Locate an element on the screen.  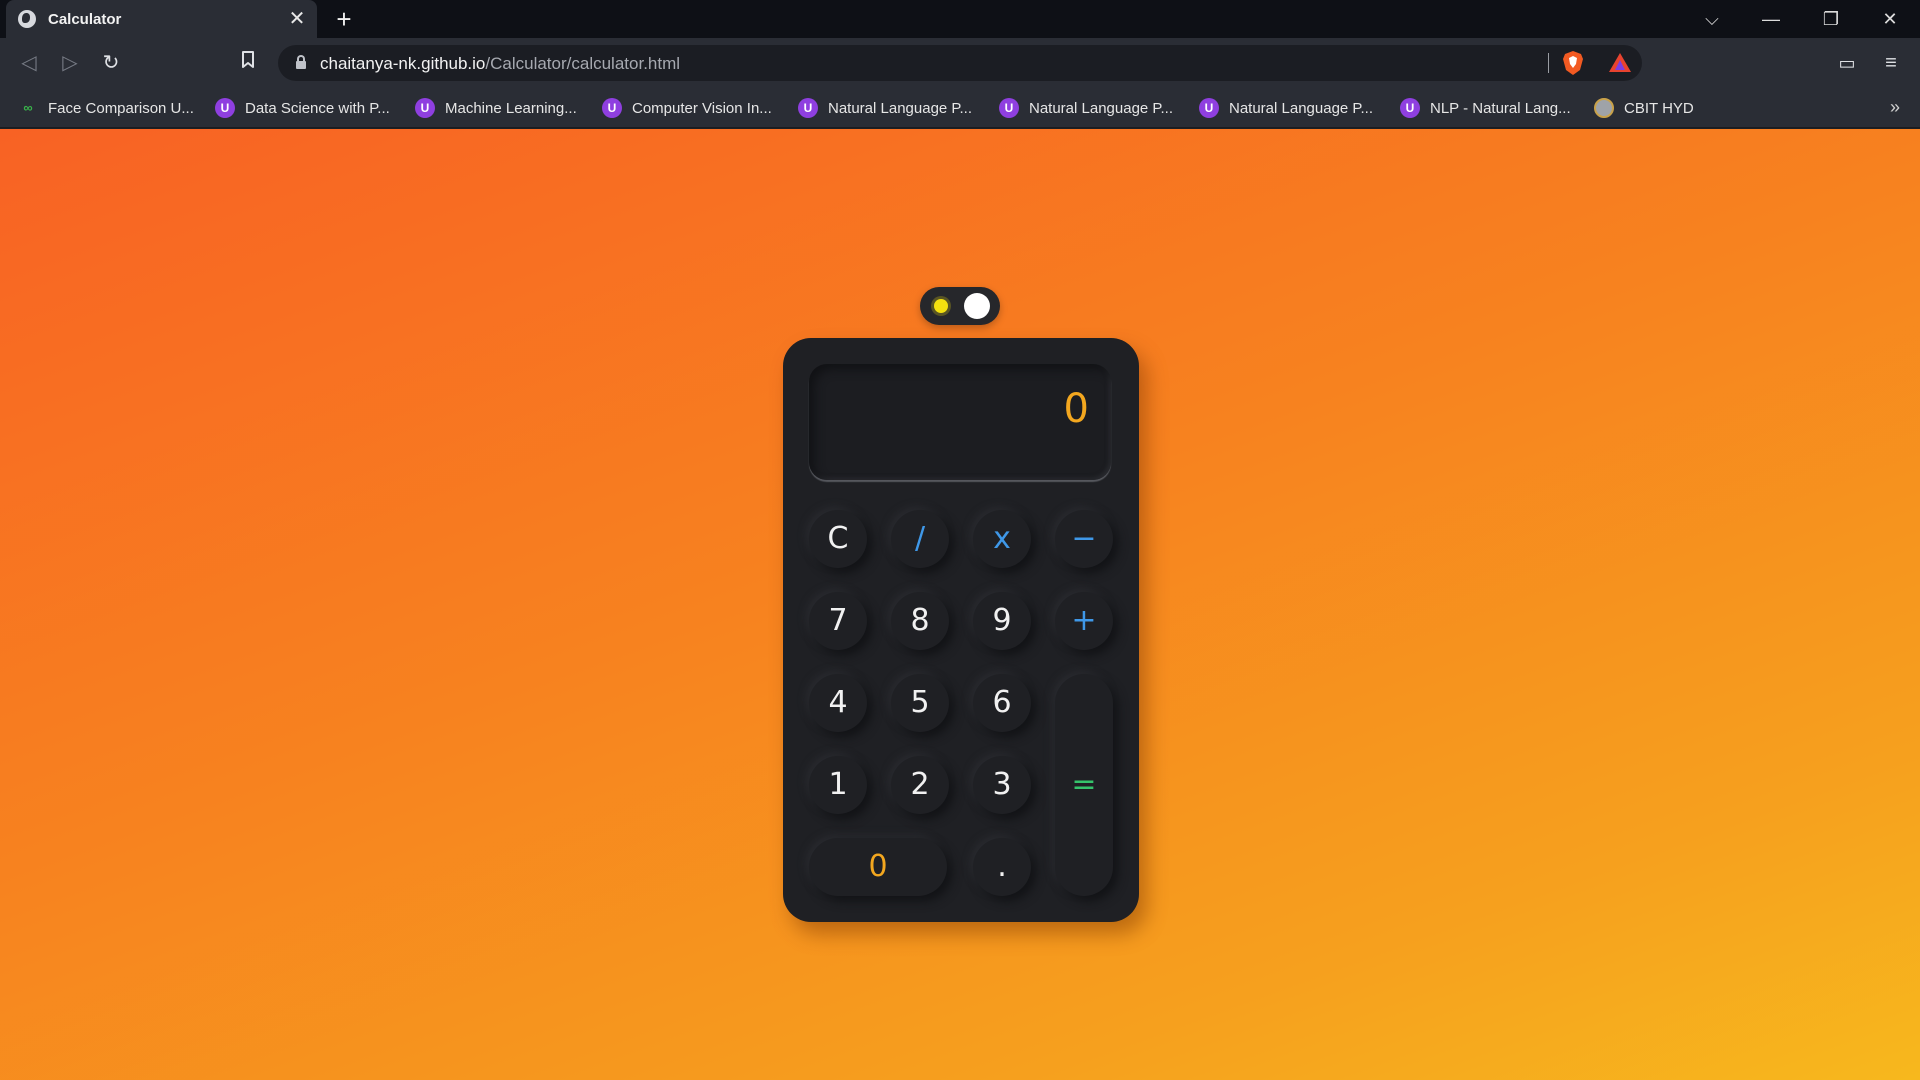
digit-3-button: 3 is located at coordinates (1002, 785).